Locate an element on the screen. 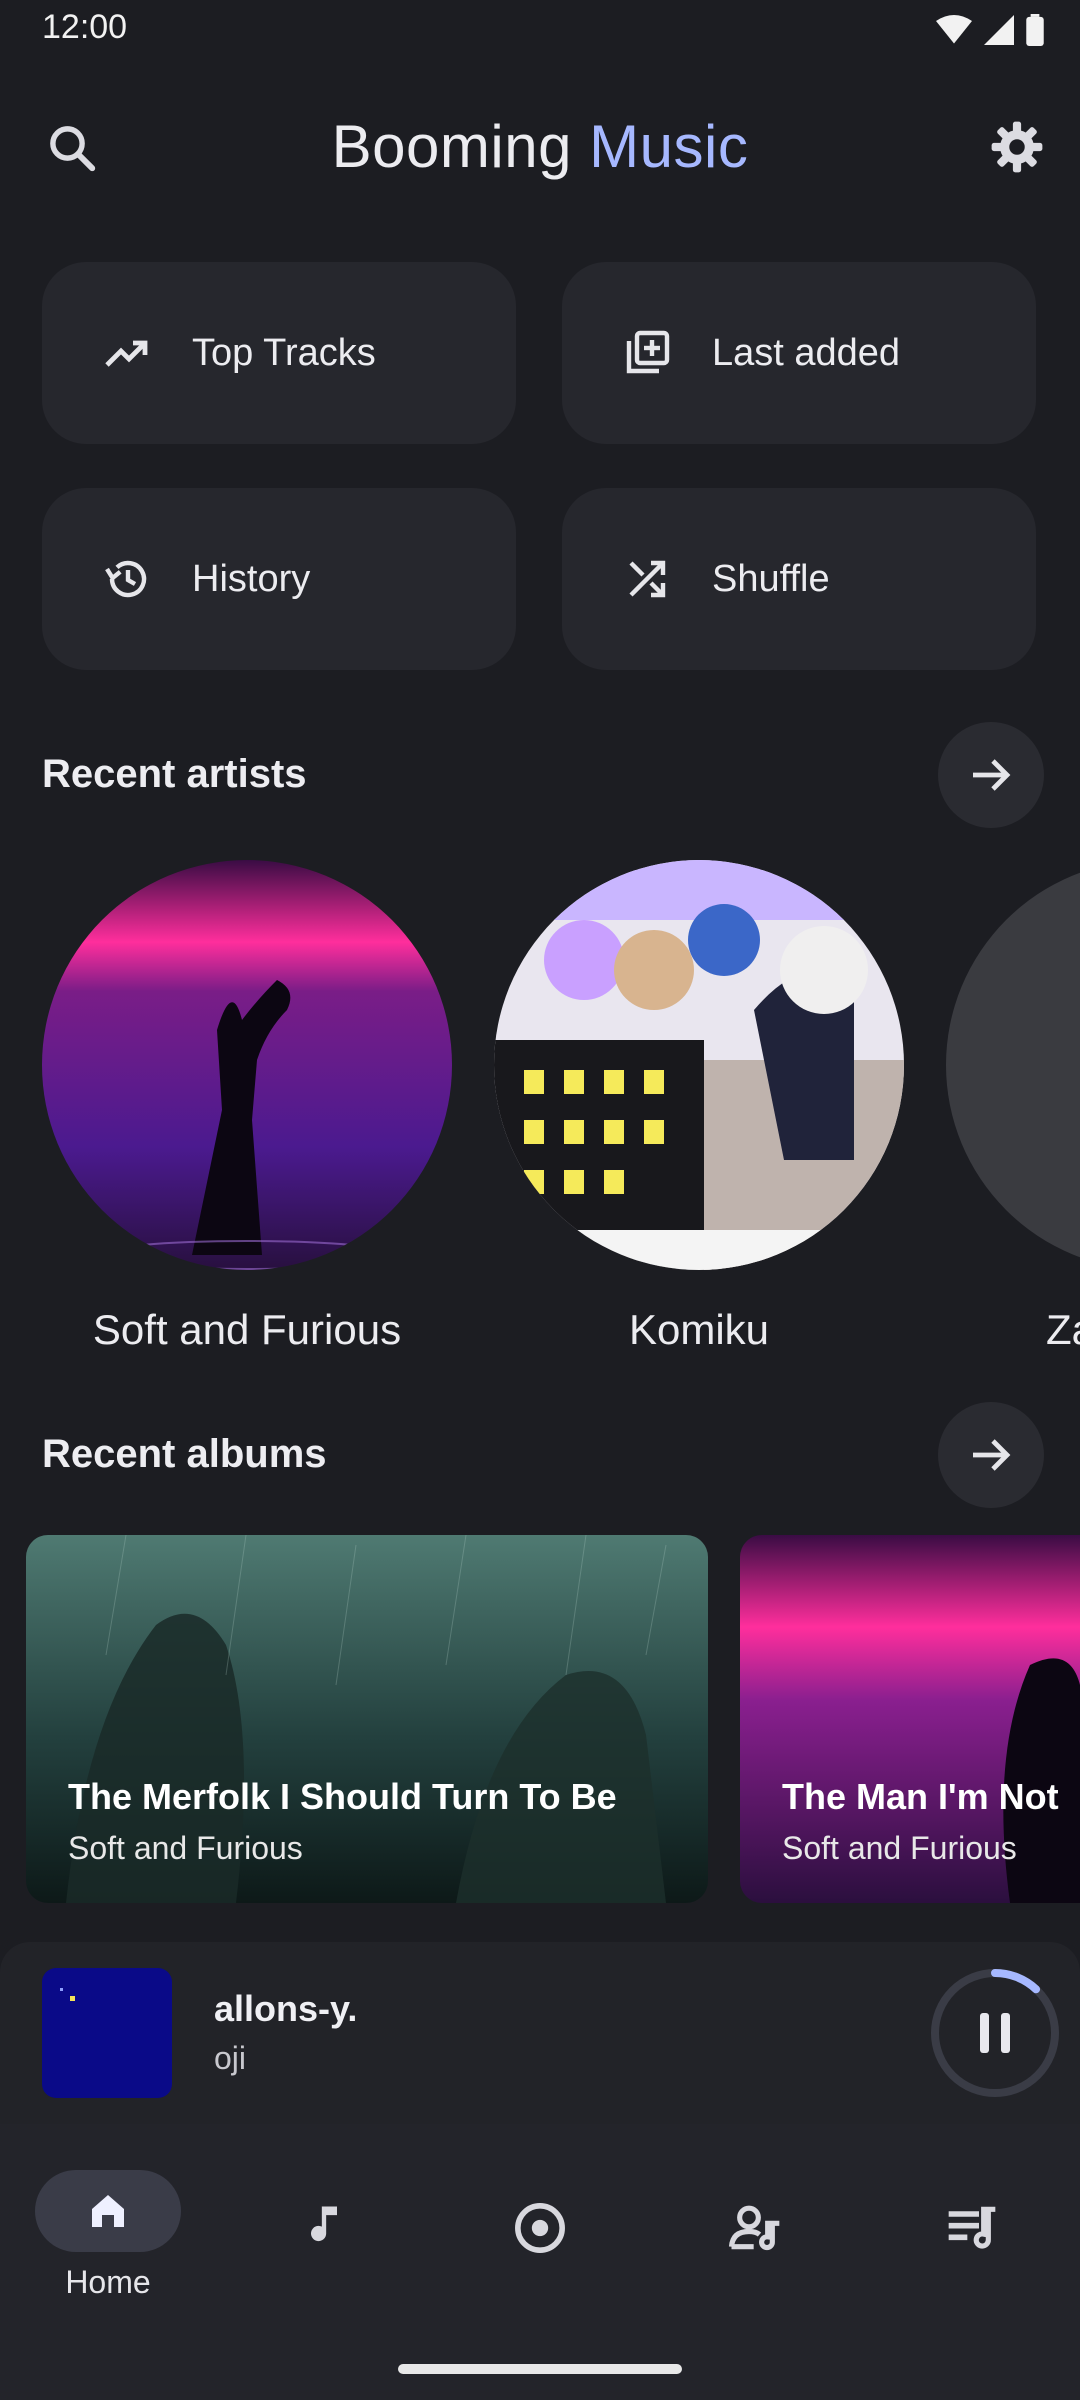  pause-button is located at coordinates (995, 2033).